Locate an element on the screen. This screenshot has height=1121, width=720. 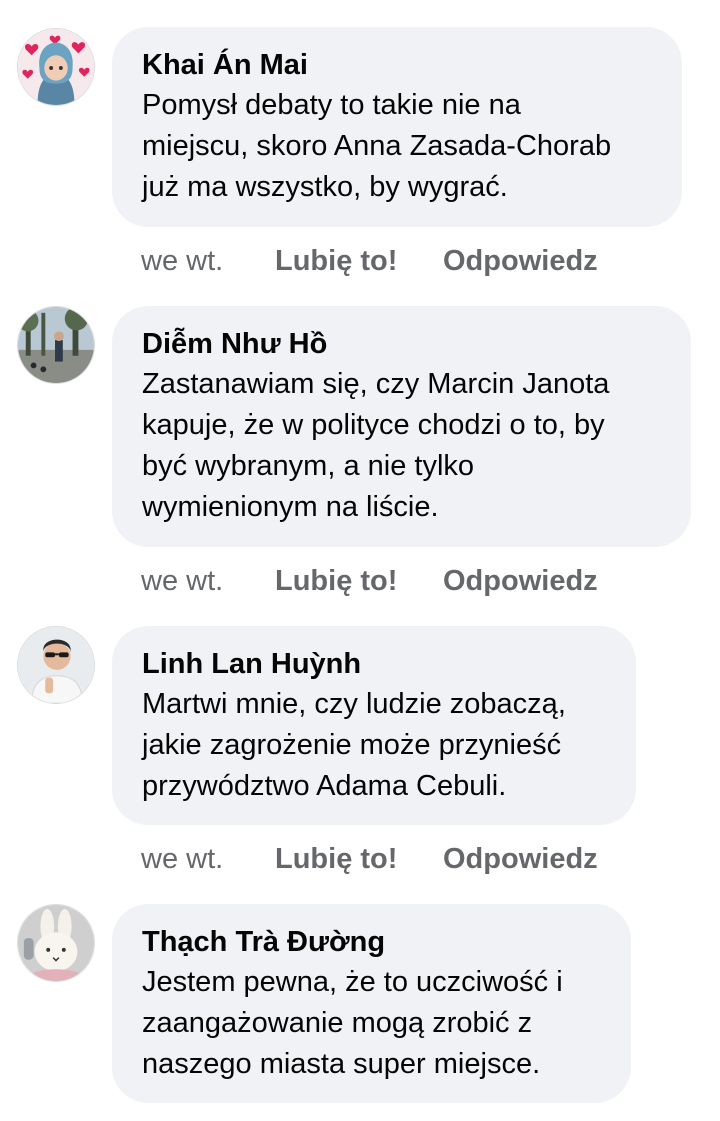
user-avatar-man-sunglasses-icon is located at coordinates (56, 665).